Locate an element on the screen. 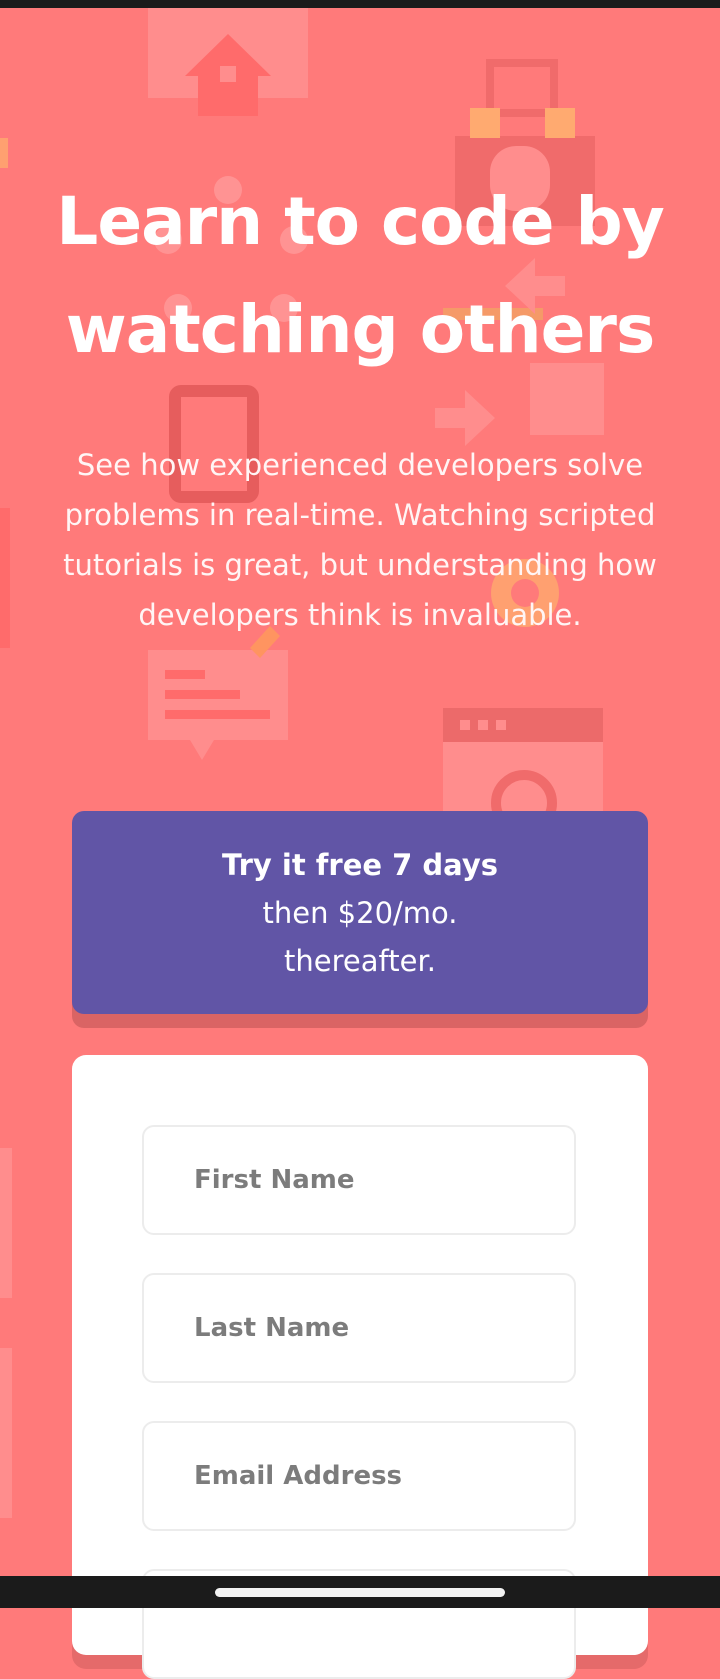 The image size is (720, 1679). chat-icon is located at coordinates (218, 693).